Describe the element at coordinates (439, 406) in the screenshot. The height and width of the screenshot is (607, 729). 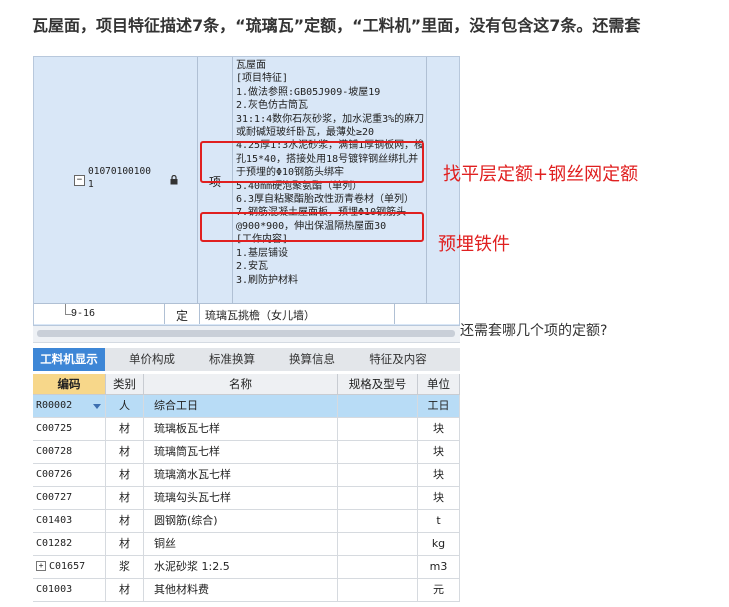
I see `row-unit: 工日` at that location.